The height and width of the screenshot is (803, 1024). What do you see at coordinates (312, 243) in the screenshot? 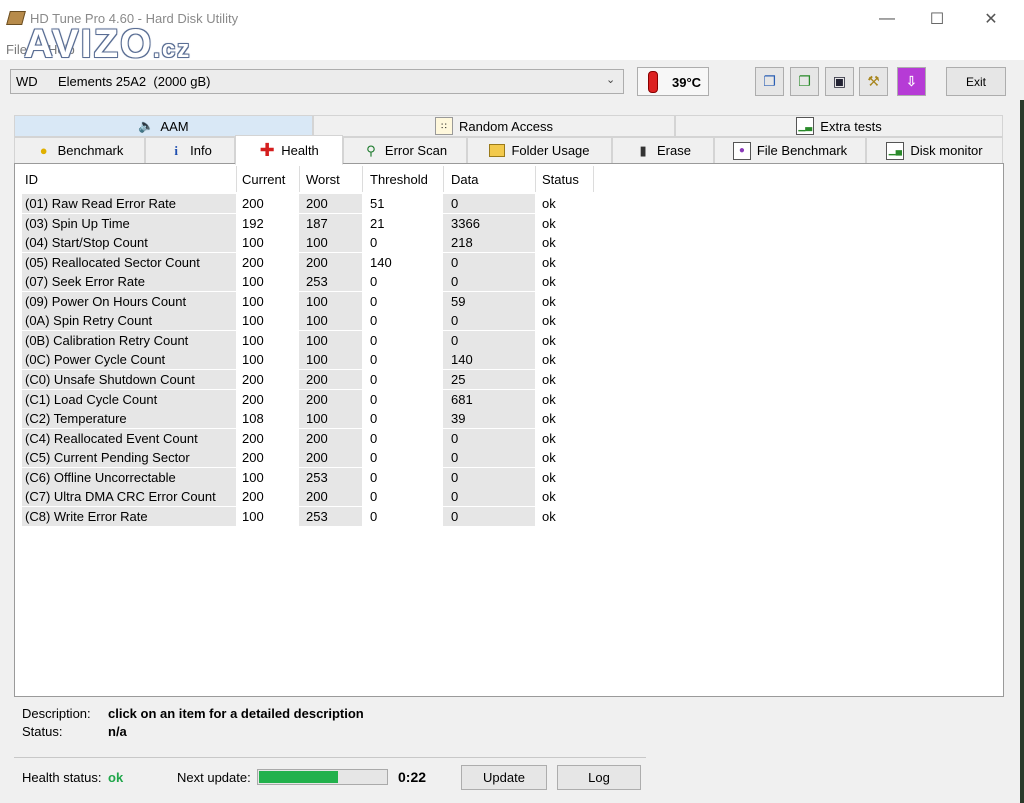
I see `table-row: (04) Start/Stop Count 100 100 0 218 ok` at bounding box center [312, 243].